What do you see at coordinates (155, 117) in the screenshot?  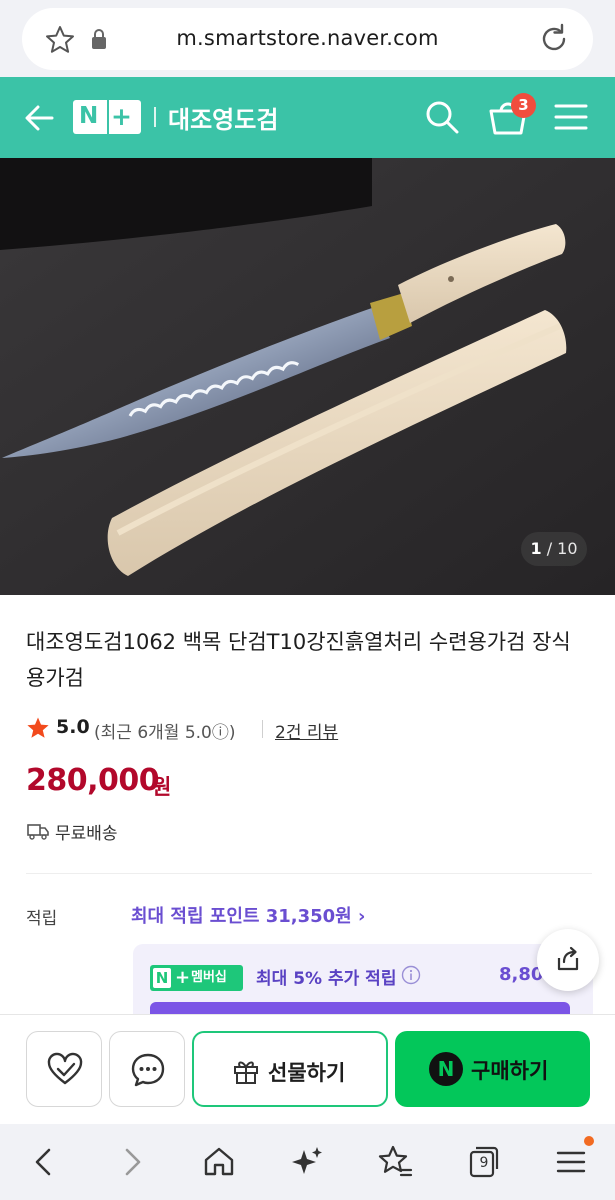 I see `title-separator` at bounding box center [155, 117].